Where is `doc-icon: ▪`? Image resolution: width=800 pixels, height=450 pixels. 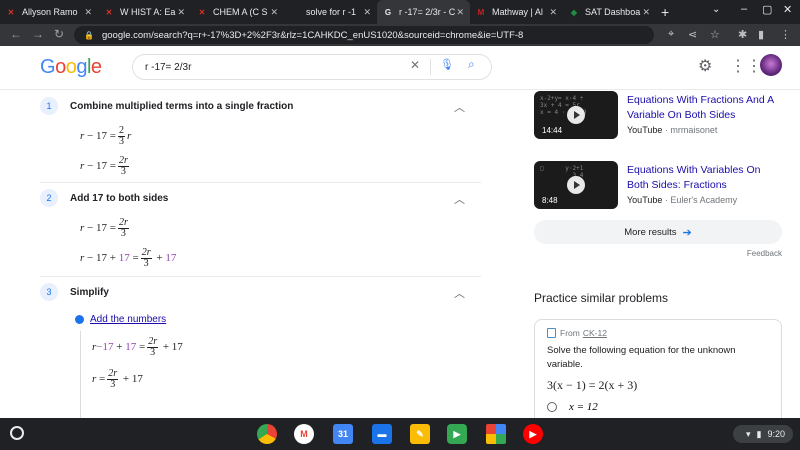
doc-icon: ▪ is located at coordinates (295, 12).